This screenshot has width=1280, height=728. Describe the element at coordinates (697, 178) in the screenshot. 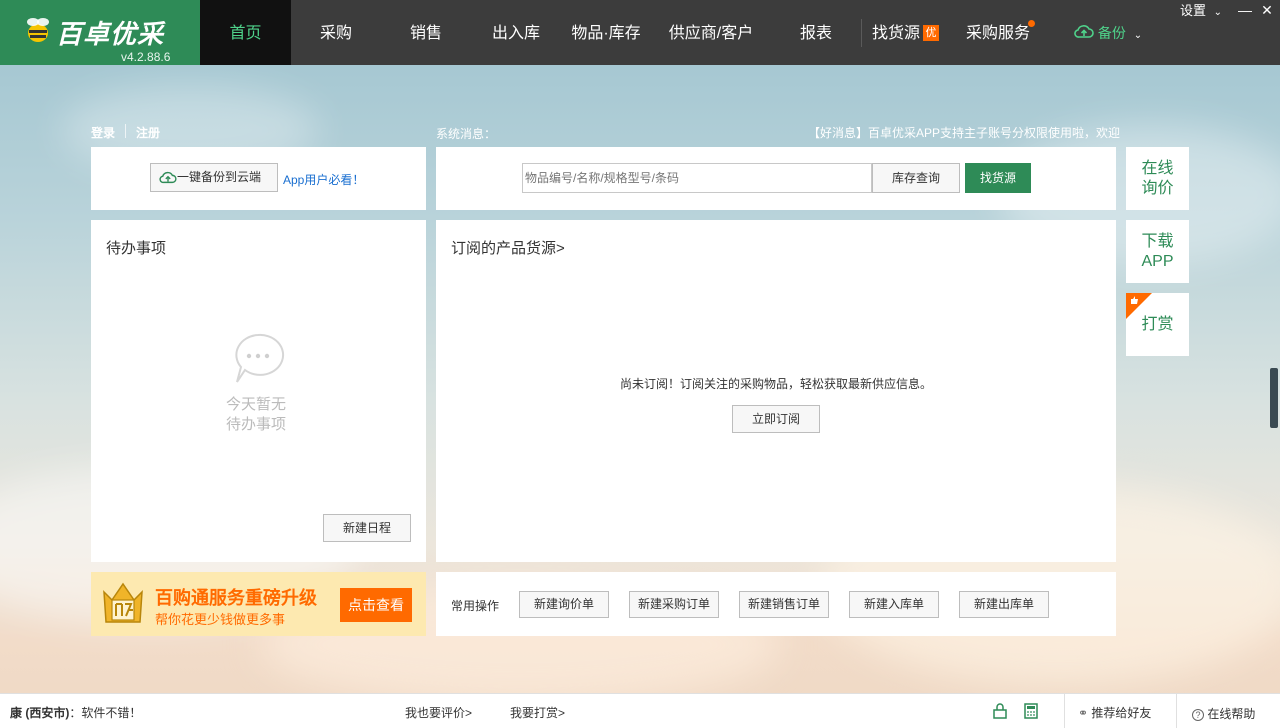

I see `item-search-input` at that location.